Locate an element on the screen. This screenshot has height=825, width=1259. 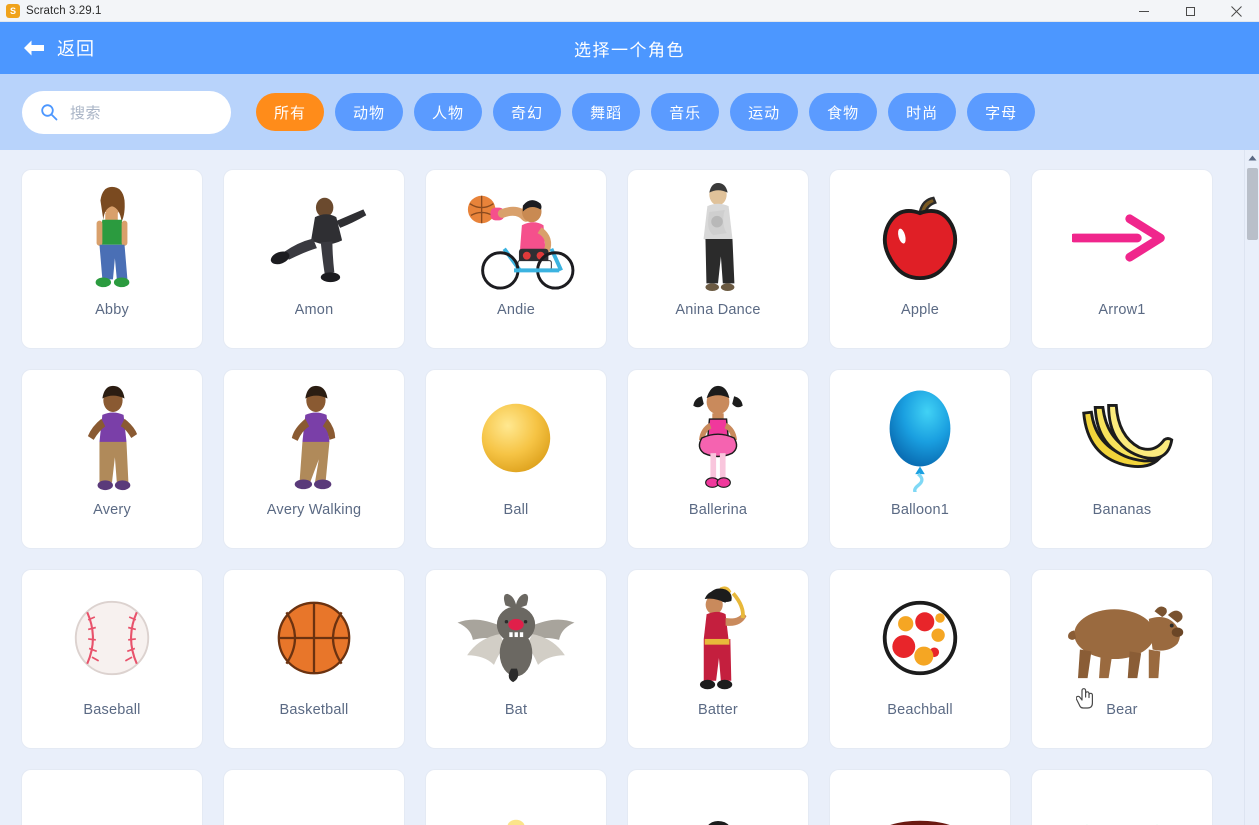
category-button-9: 字母 is located at coordinates (1001, 112).